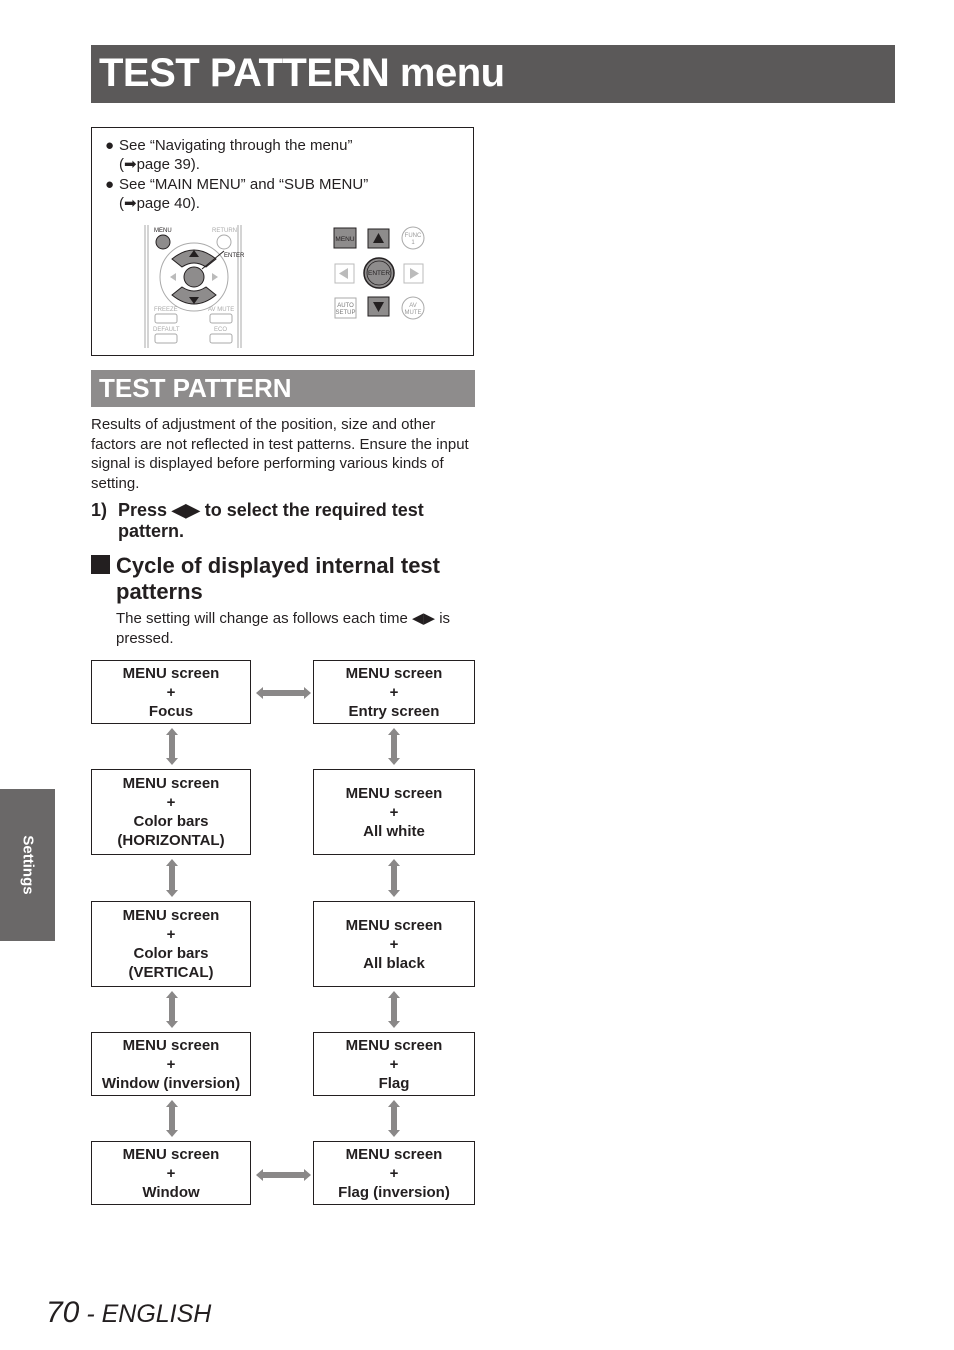 This screenshot has width=954, height=1350. I want to click on side-tab-label: Settings, so click(27, 865).